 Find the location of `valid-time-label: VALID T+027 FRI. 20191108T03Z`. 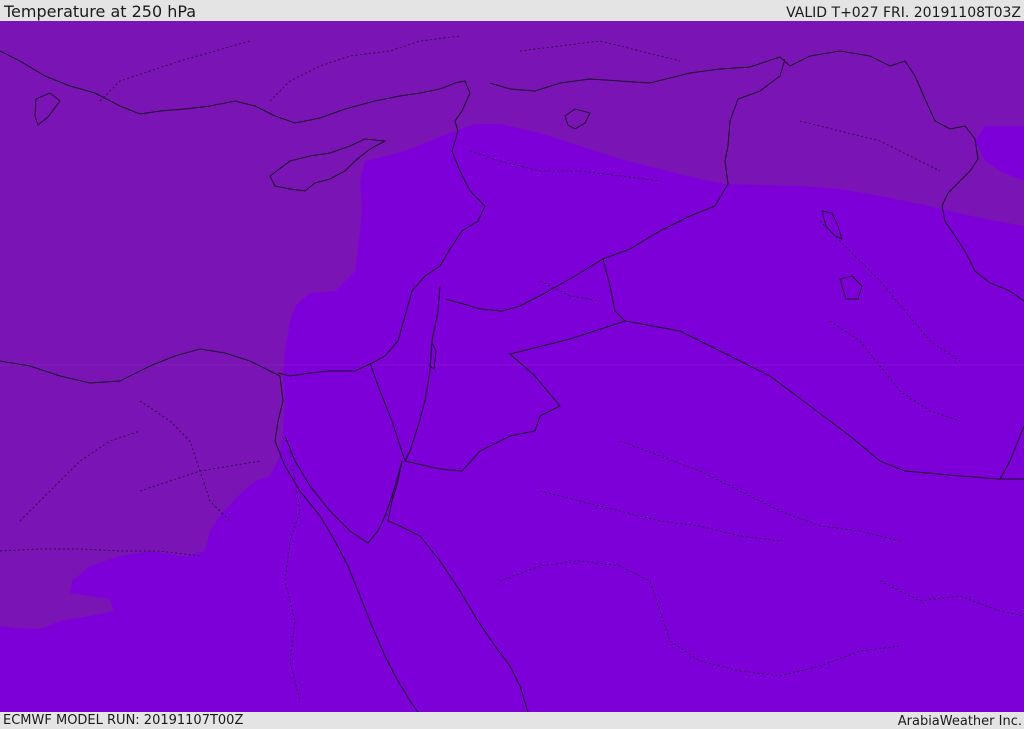

valid-time-label: VALID T+027 FRI. 20191108T03Z is located at coordinates (903, 13).